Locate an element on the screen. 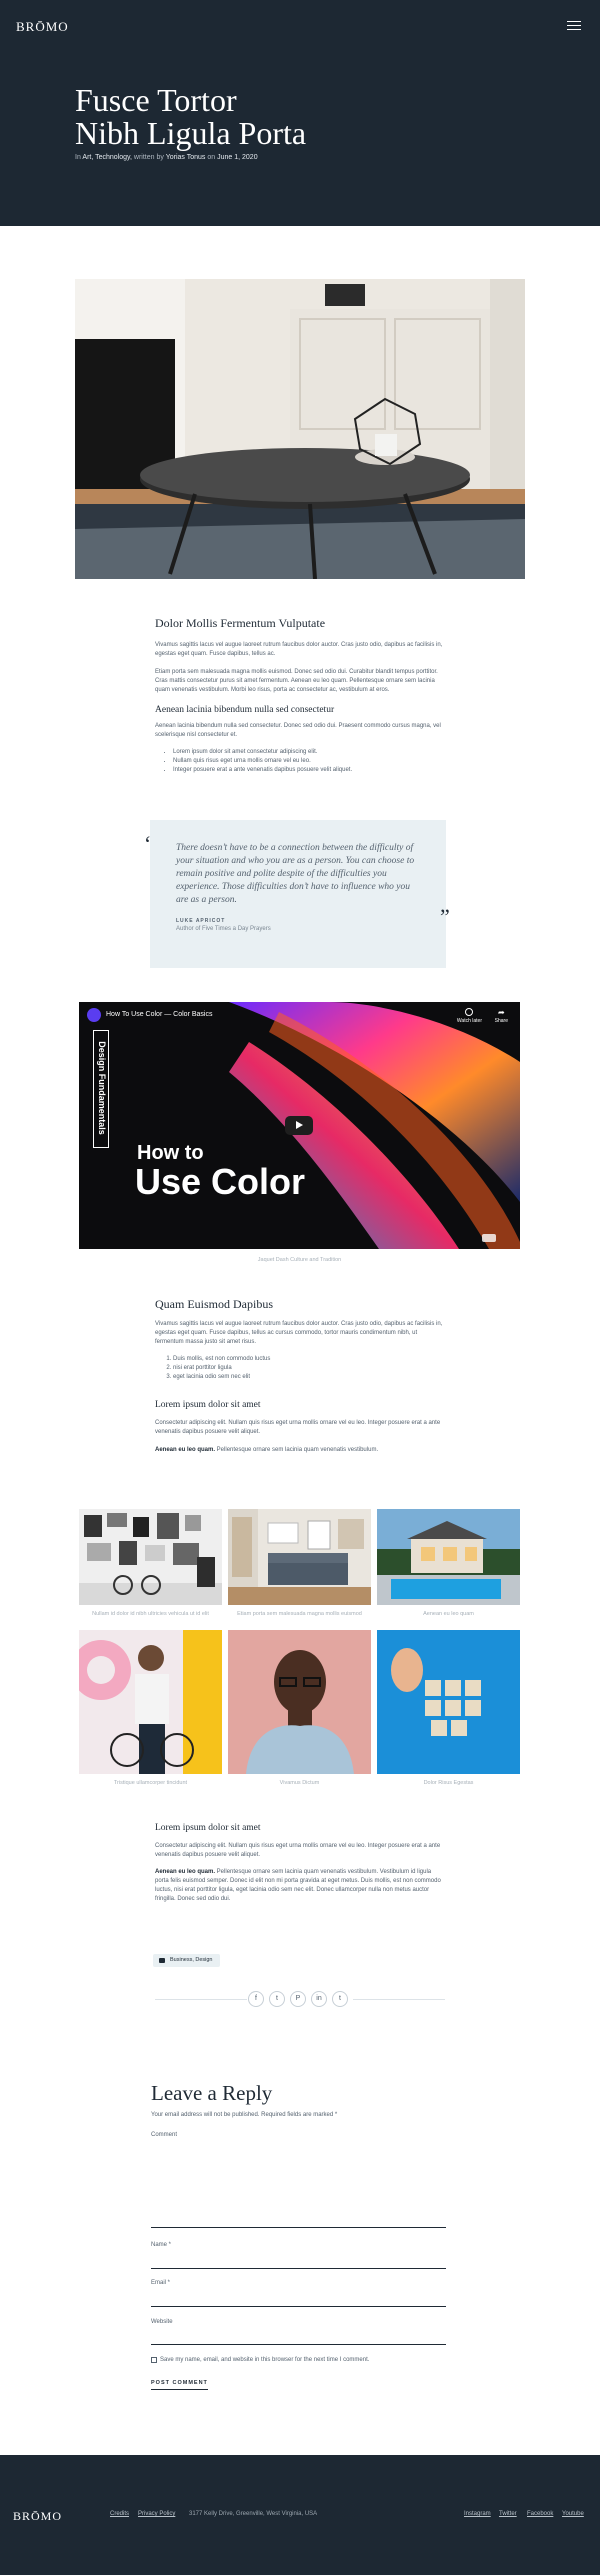 This screenshot has width=600, height=2575. comment-textarea is located at coordinates (298, 2185).